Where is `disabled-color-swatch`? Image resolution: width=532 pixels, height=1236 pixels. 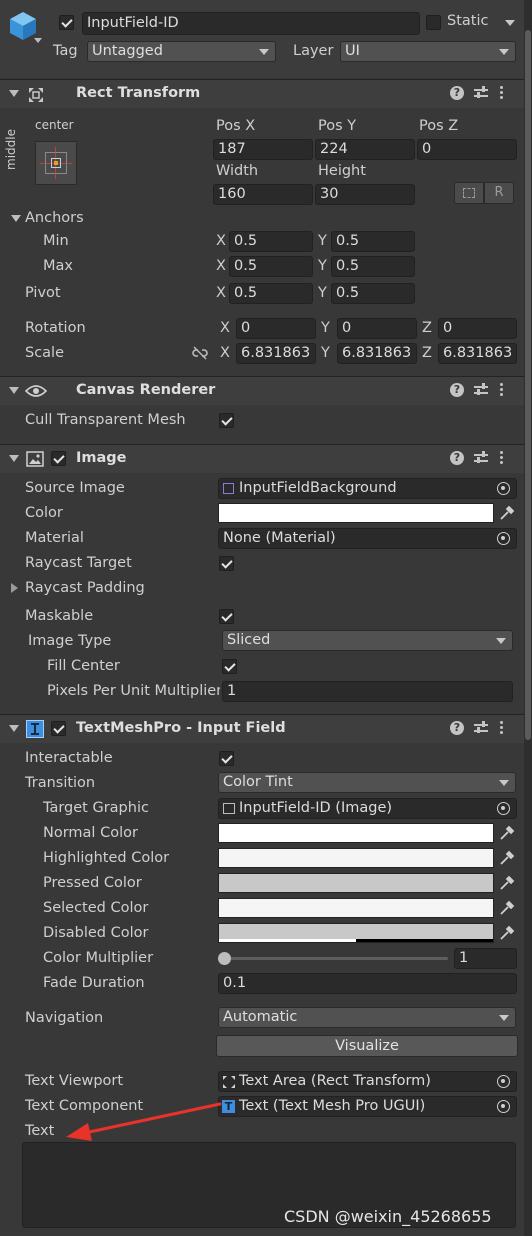
disabled-color-swatch is located at coordinates (356, 933).